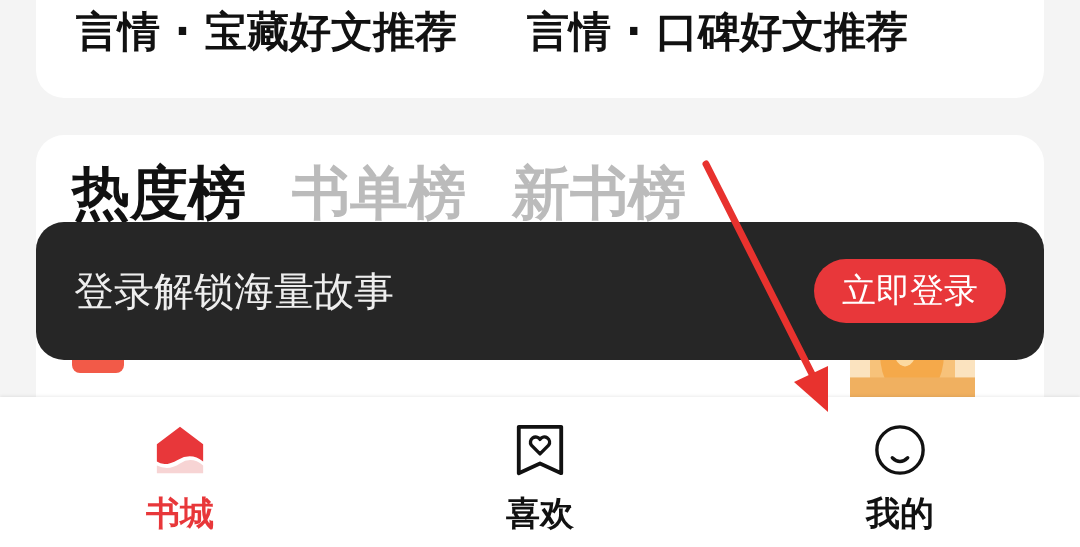 Image resolution: width=1080 pixels, height=547 pixels. I want to click on ranking-tab: 热度榜, so click(159, 193).